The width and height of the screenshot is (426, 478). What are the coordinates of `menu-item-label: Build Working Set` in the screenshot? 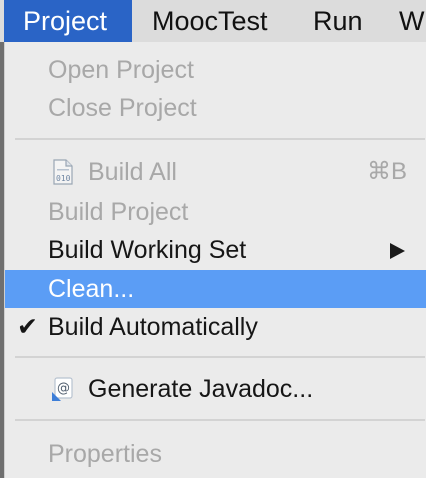 It's located at (147, 250).